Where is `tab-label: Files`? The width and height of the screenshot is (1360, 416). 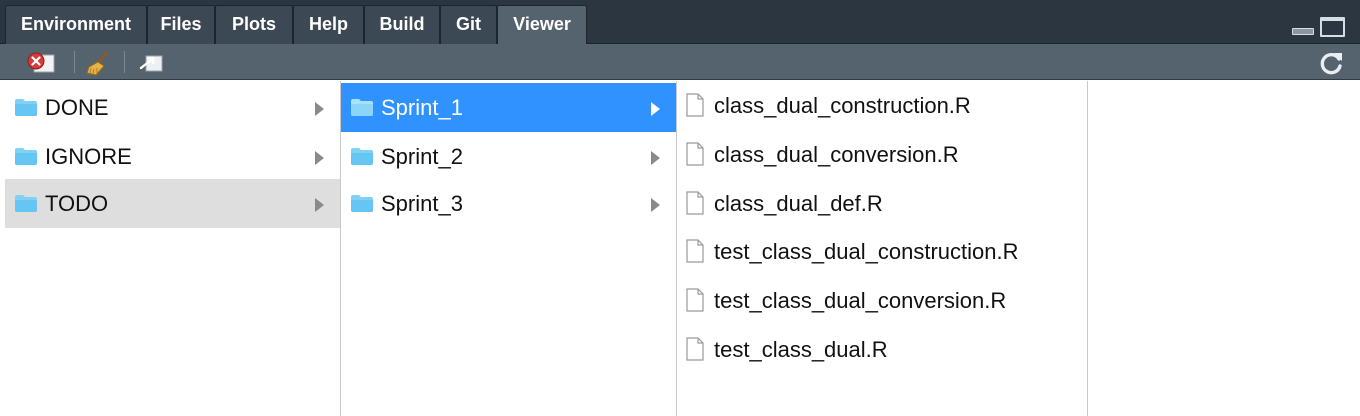
tab-label: Files is located at coordinates (181, 24).